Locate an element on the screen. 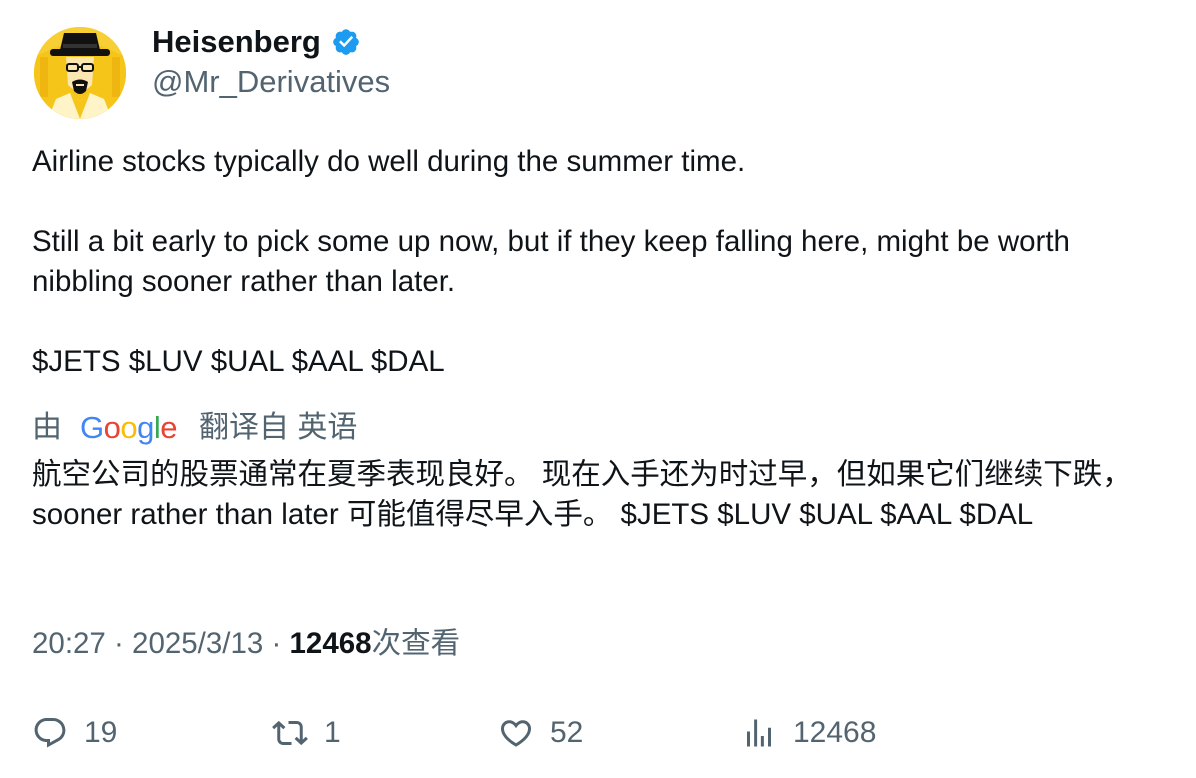 Image resolution: width=1196 pixels, height=778 pixels. tweet-meta: 20:27 · 2025/3/13 · 12468次查看 is located at coordinates (246, 644).